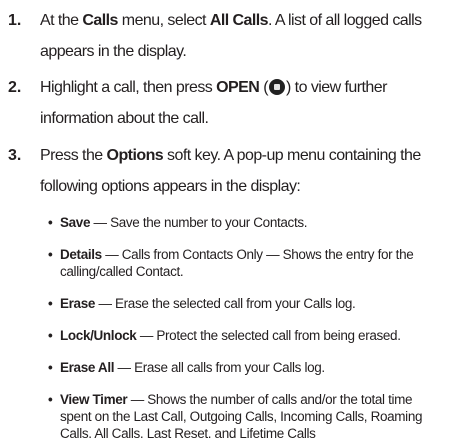  I want to click on step-text-line: information about the call., so click(124, 118).